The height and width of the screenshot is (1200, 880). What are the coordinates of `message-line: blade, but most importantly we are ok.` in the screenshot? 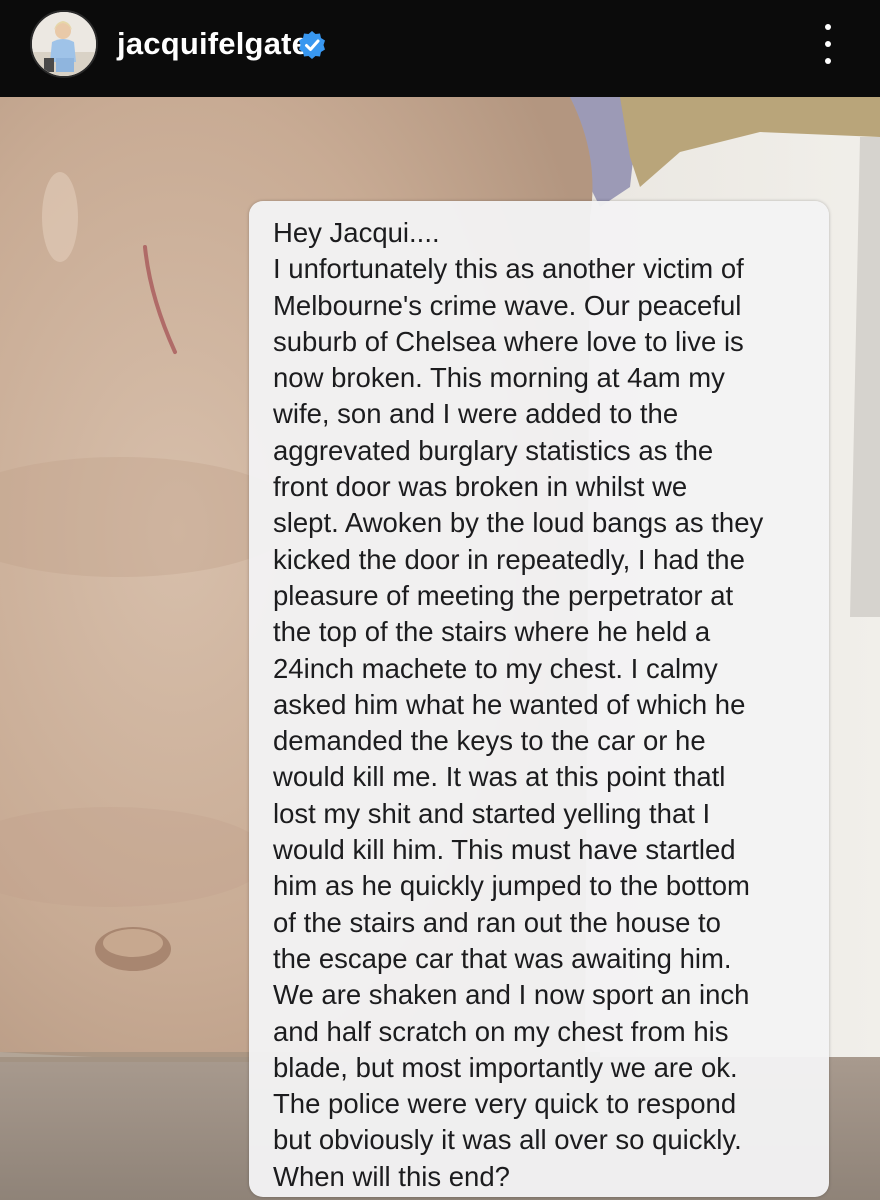 It's located at (505, 1067).